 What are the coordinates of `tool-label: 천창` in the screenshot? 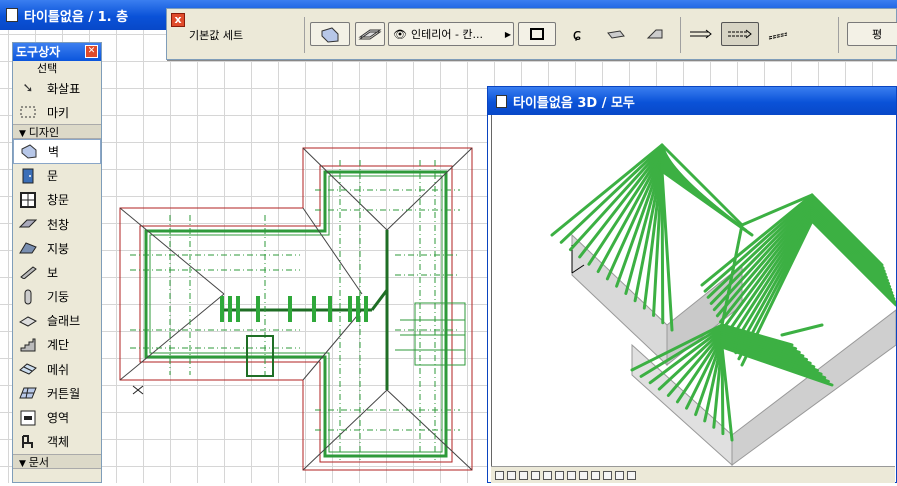 It's located at (58, 224).